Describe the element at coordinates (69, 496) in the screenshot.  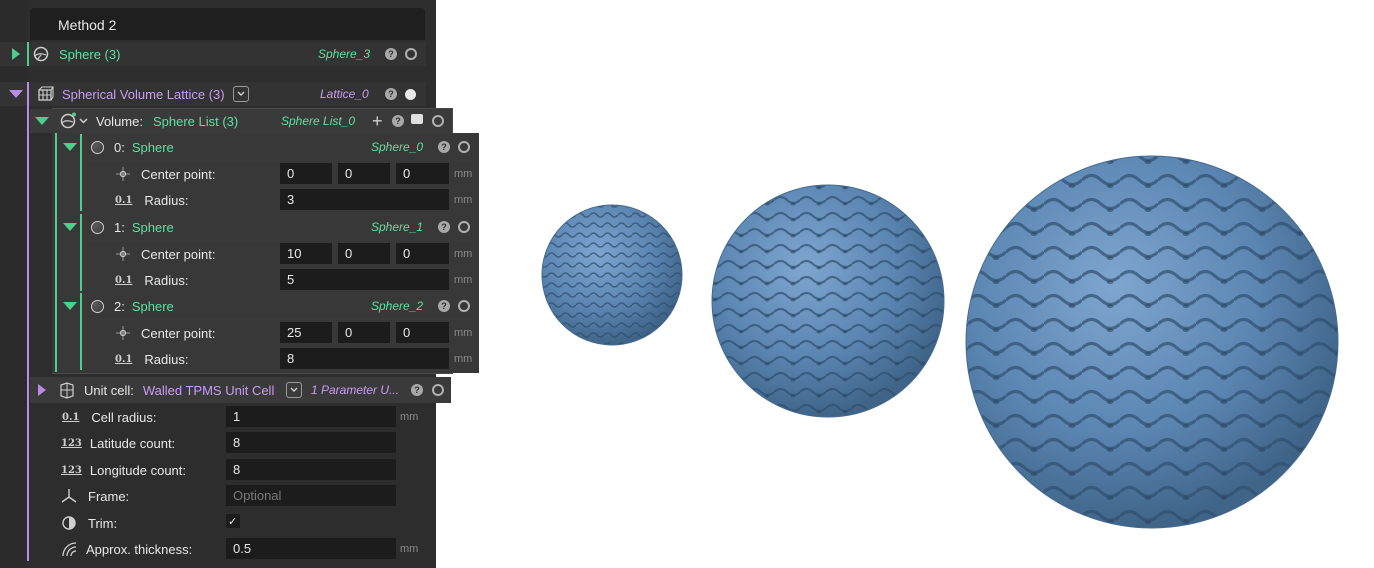
I see `frame-axes-icon` at that location.